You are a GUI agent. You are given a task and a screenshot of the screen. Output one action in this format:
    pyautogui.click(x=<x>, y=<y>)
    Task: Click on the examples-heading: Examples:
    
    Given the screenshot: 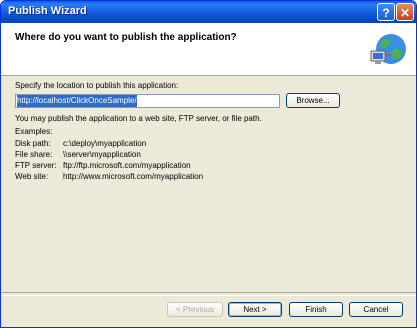 What is the action you would take?
    pyautogui.click(x=34, y=131)
    